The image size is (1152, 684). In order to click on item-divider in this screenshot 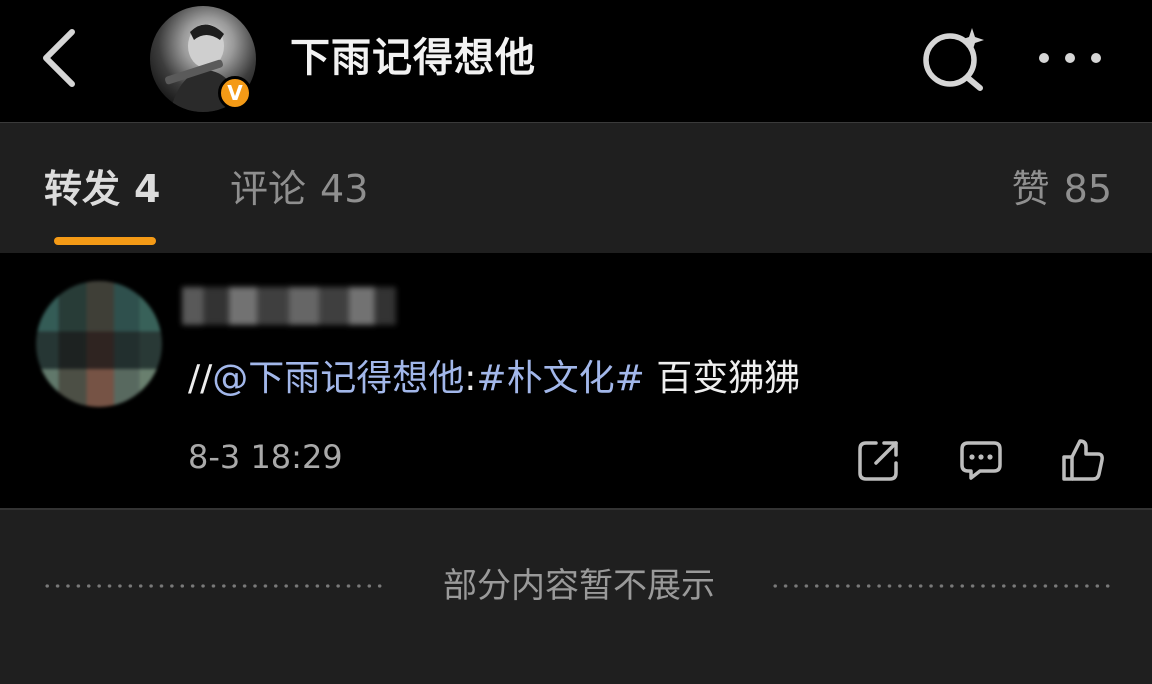, I will do `click(576, 509)`.